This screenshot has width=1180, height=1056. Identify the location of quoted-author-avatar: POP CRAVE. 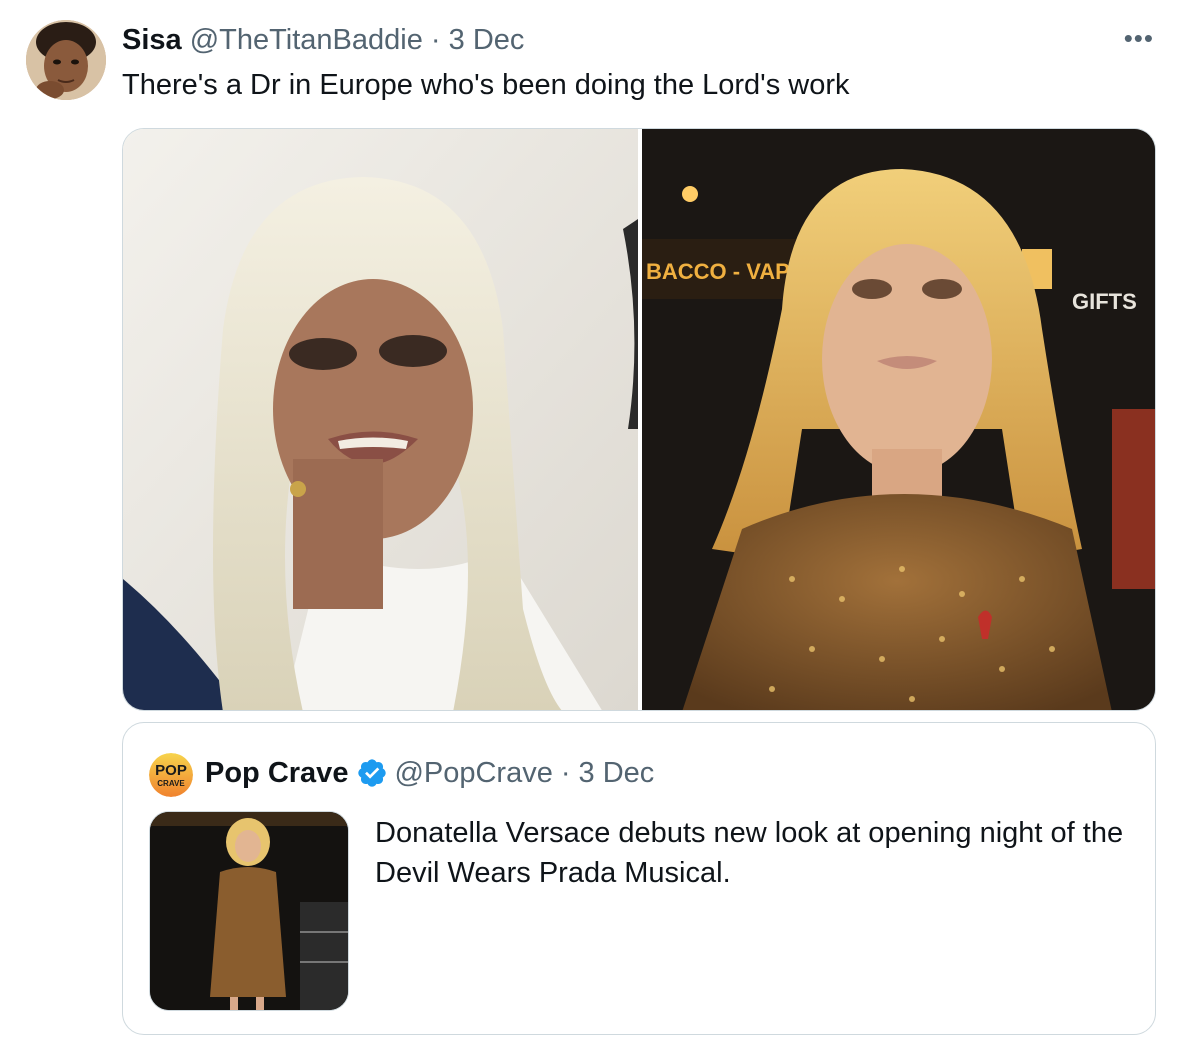
(171, 775).